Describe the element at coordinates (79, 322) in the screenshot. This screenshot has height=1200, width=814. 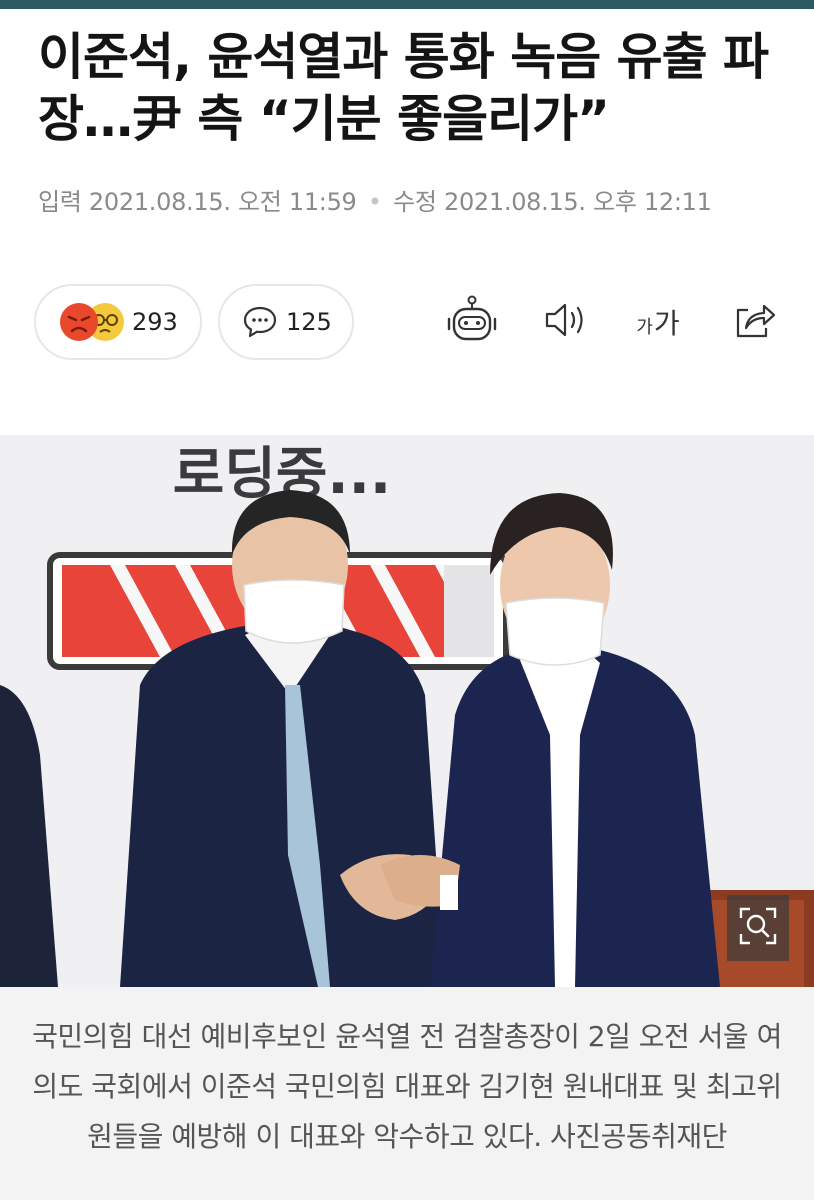
I see `angry-face-icon` at that location.